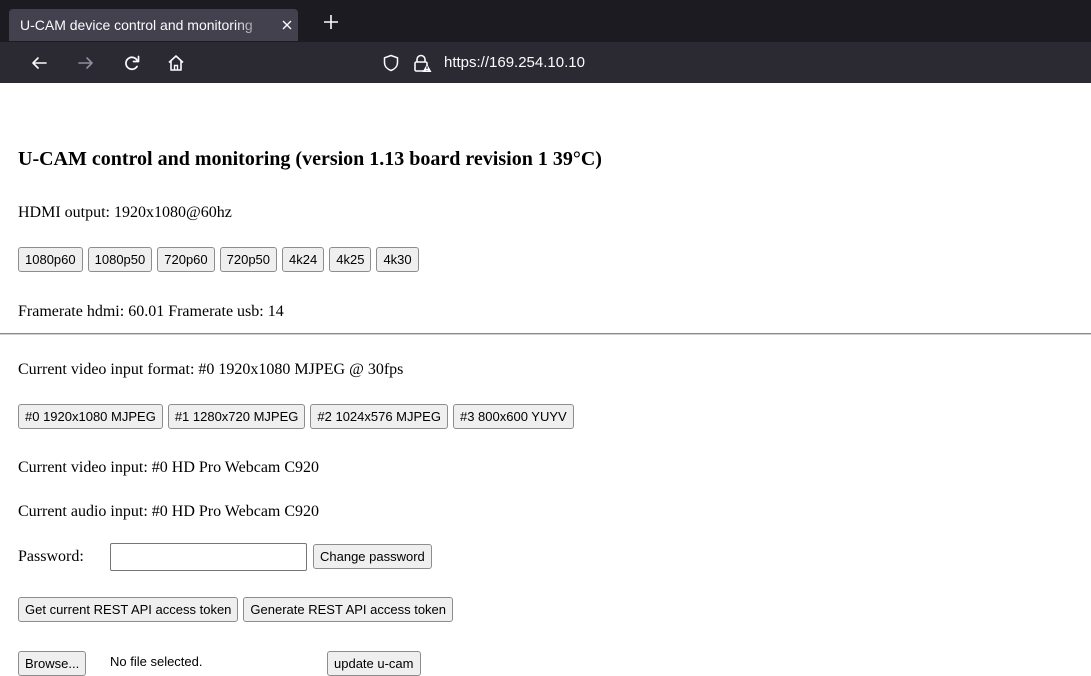  Describe the element at coordinates (545, 334) in the screenshot. I see `section-divider` at that location.